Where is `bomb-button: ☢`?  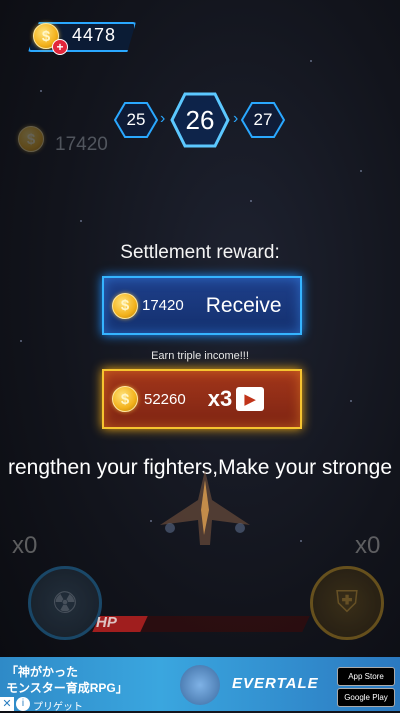 bomb-button: ☢ is located at coordinates (65, 603).